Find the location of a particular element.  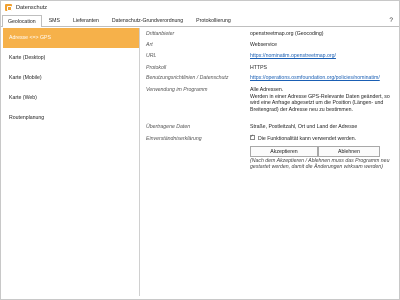

label-einverstaendnis: Einverständniserklärung is located at coordinates (174, 139).